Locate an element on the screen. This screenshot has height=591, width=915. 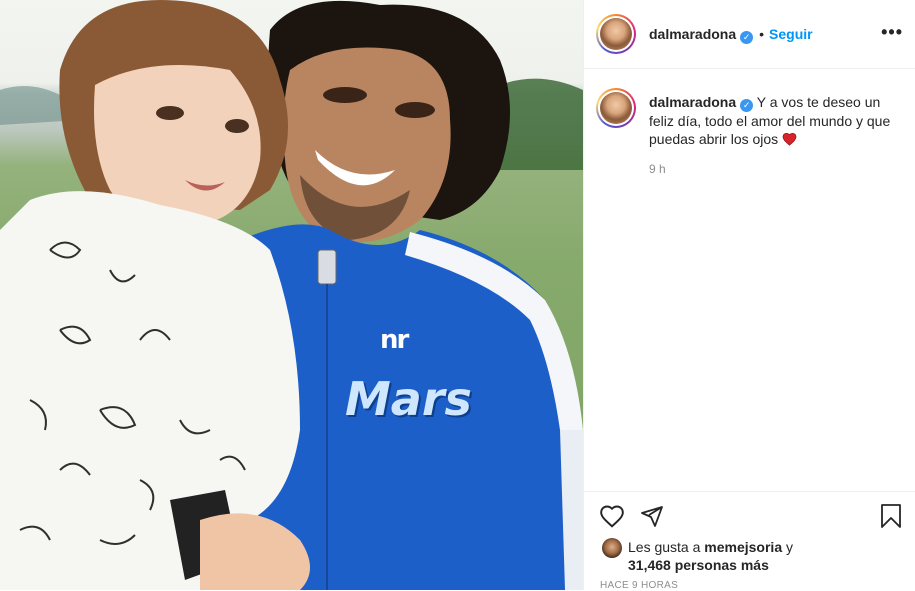
header-user-line: dalmaradona ✓ • Seguir is located at coordinates (731, 35).